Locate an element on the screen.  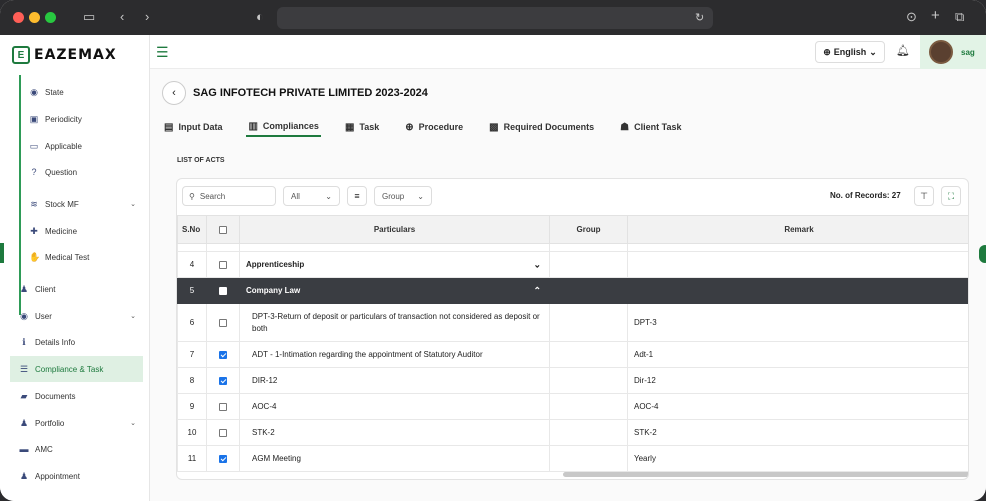
collapse-handle is located at coordinates (2, 253).